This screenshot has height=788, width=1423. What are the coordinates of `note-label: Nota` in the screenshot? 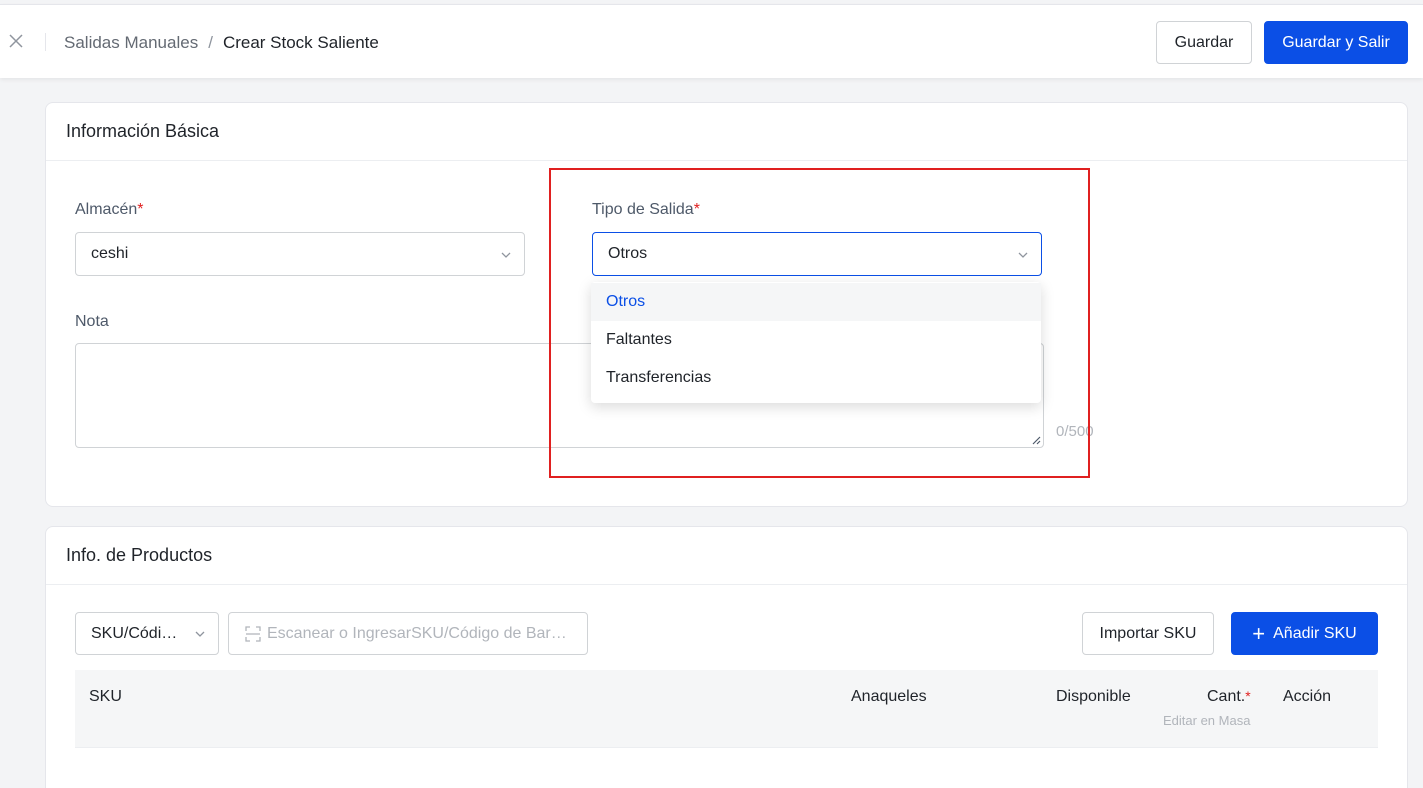 It's located at (92, 321).